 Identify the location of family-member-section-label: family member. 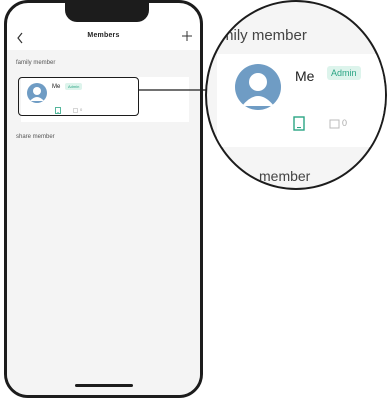
(36, 63).